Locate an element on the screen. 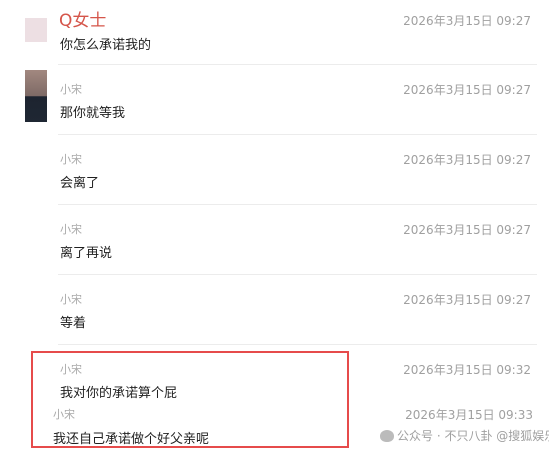 The height and width of the screenshot is (456, 549). message-text: 那你就等我 is located at coordinates (93, 113).